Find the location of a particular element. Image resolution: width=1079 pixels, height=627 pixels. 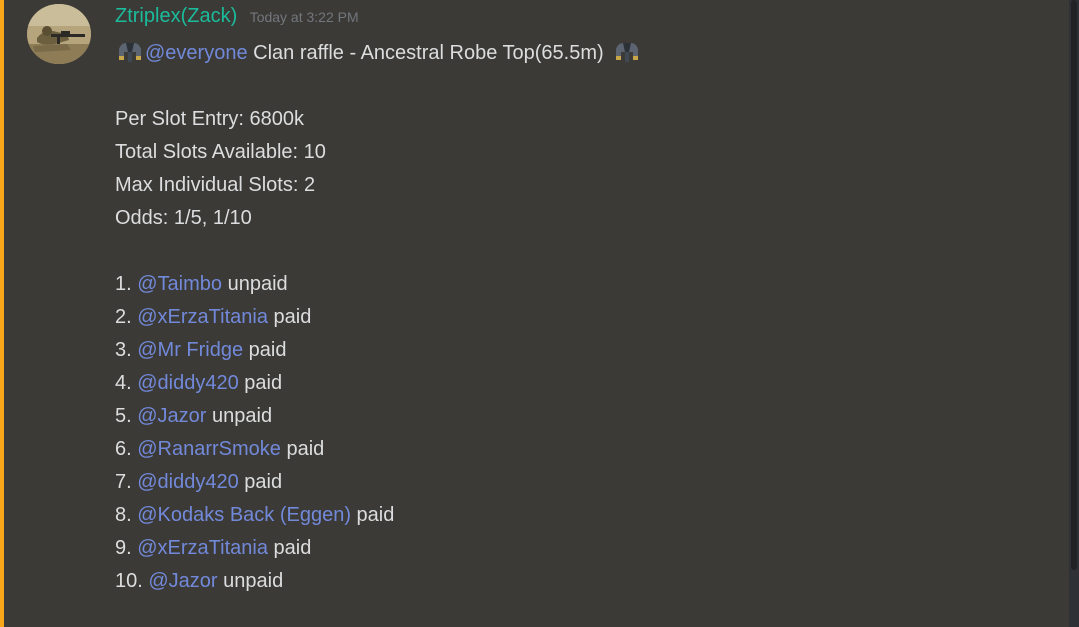

entry-number: 4. is located at coordinates (126, 383).